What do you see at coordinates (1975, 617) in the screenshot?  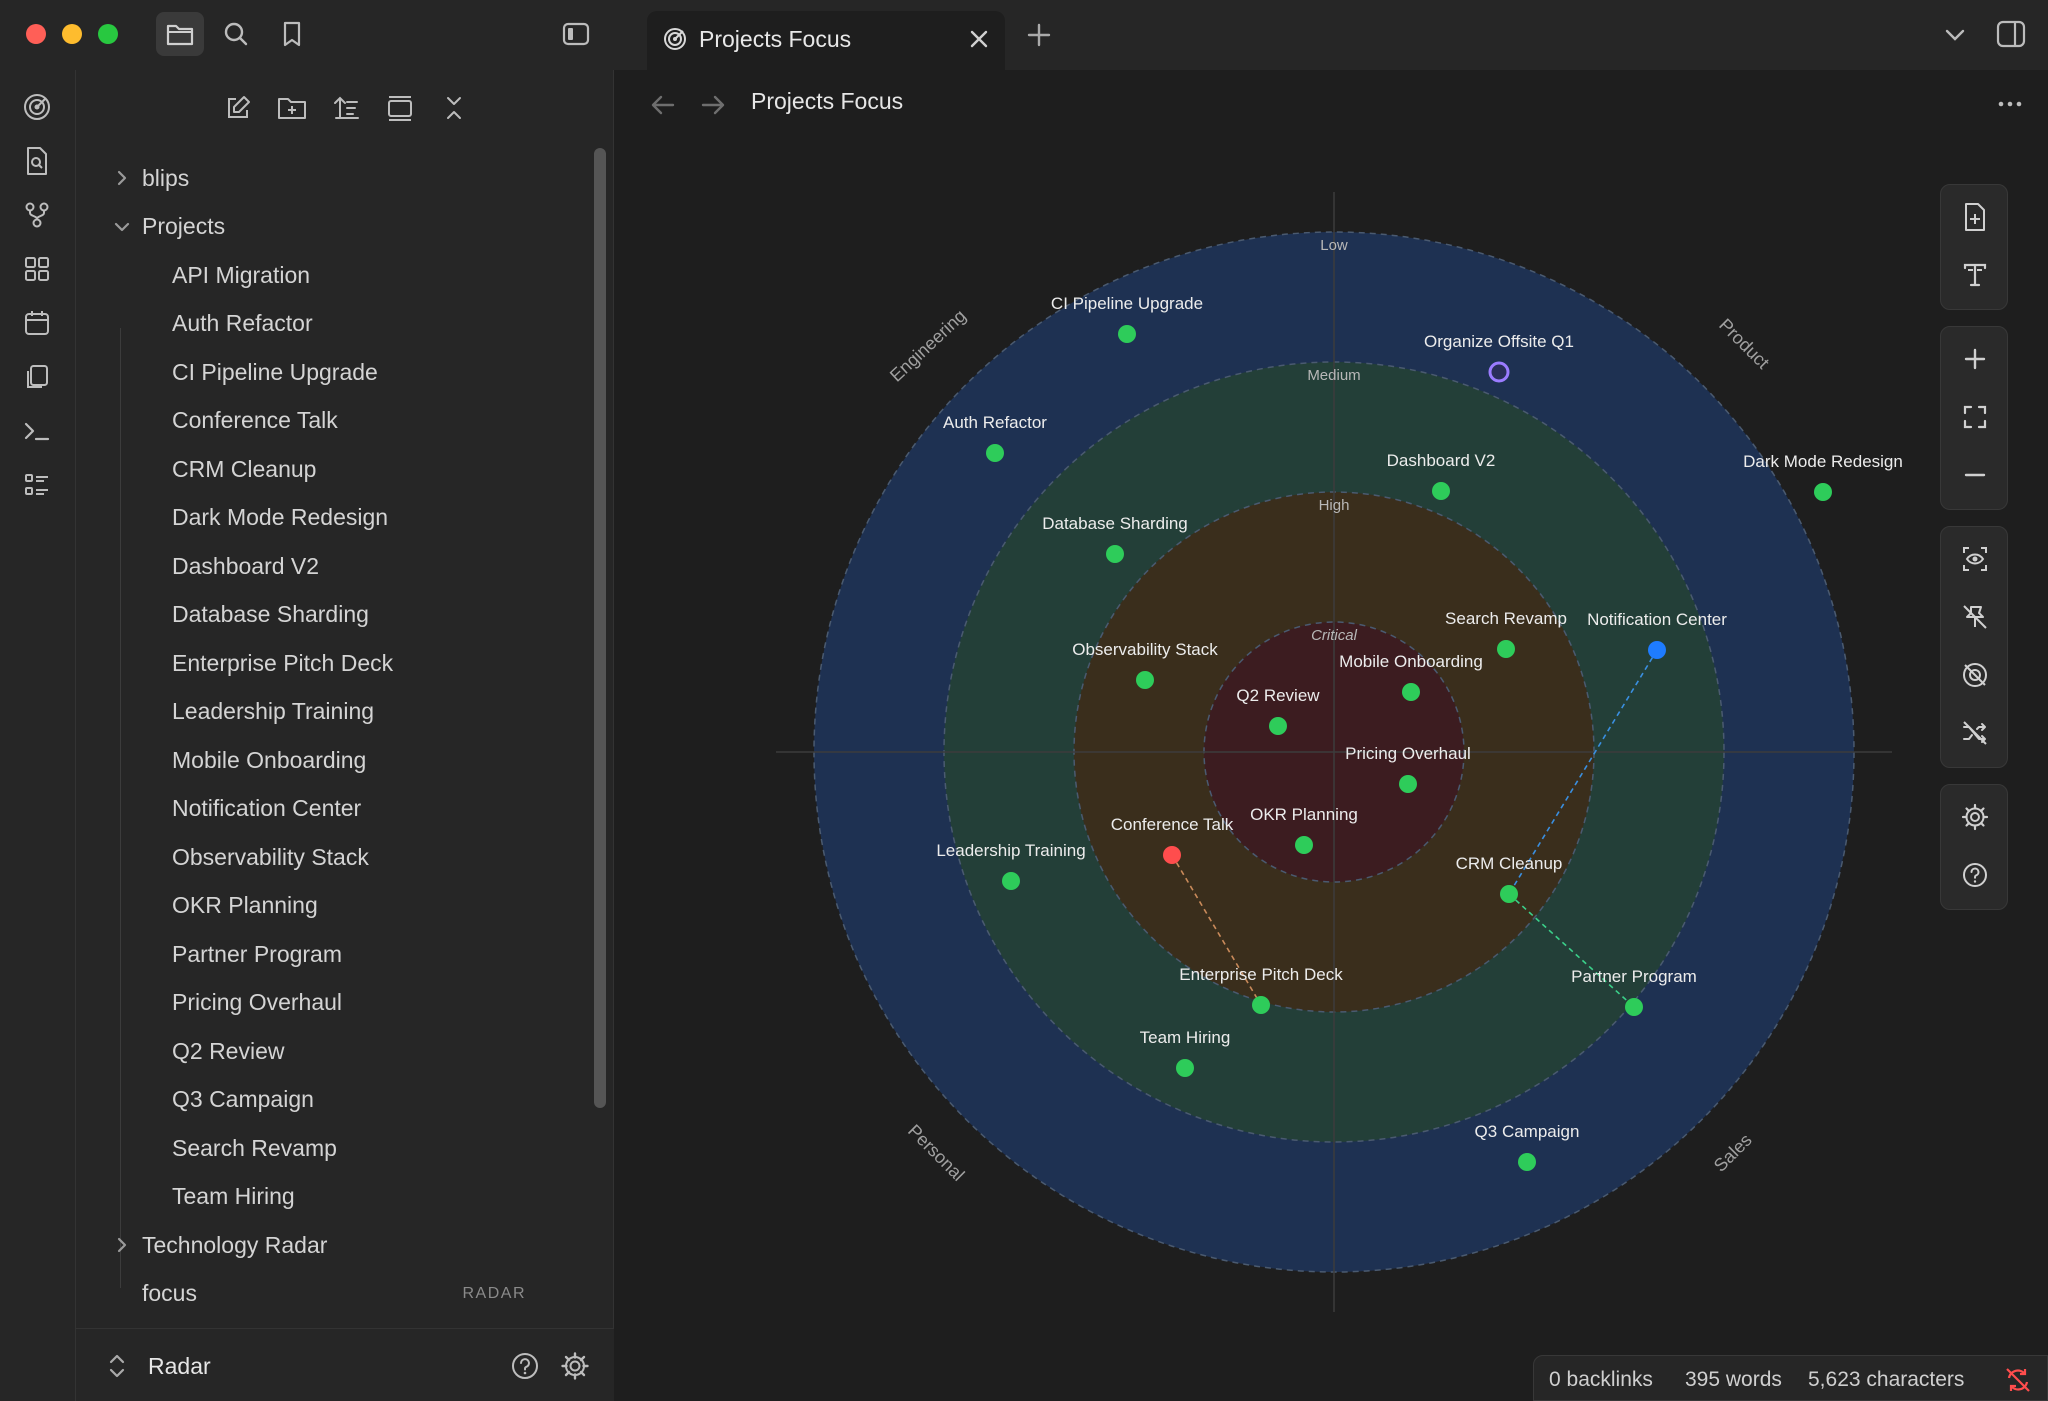 I see `toggle-pins-button` at bounding box center [1975, 617].